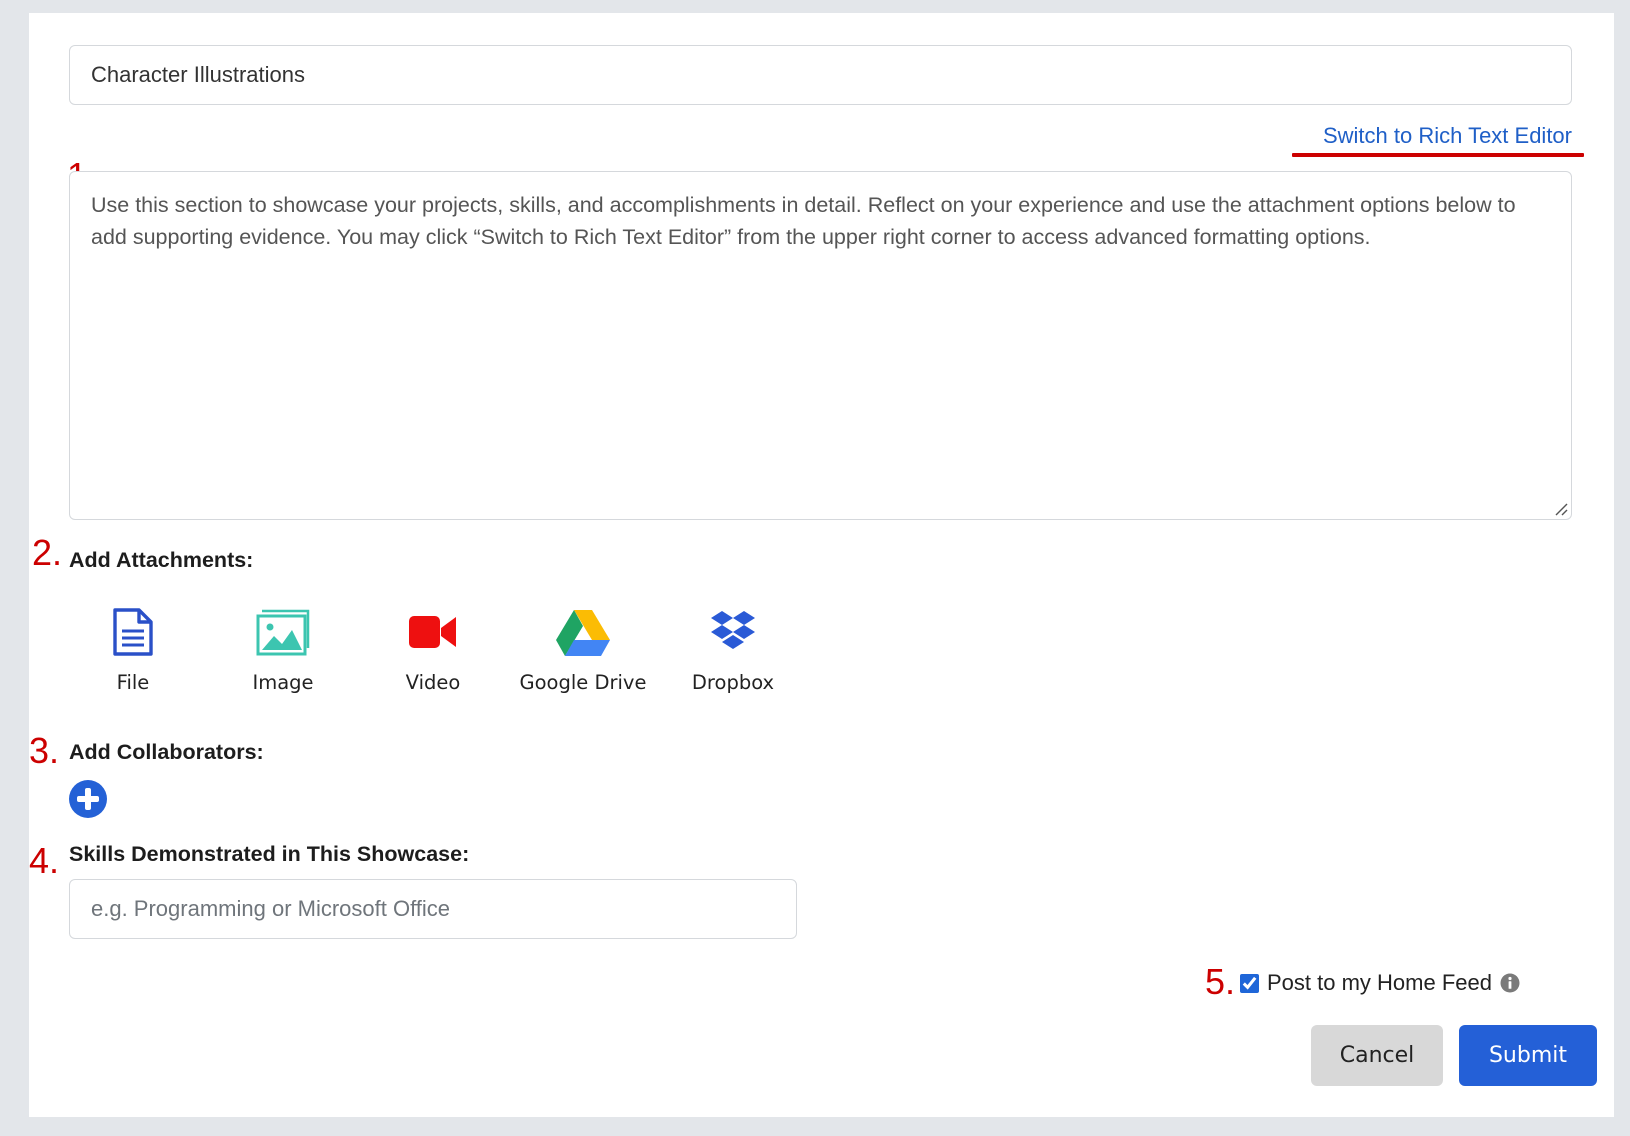 Image resolution: width=1630 pixels, height=1136 pixels. I want to click on info-icon, so click(1510, 983).